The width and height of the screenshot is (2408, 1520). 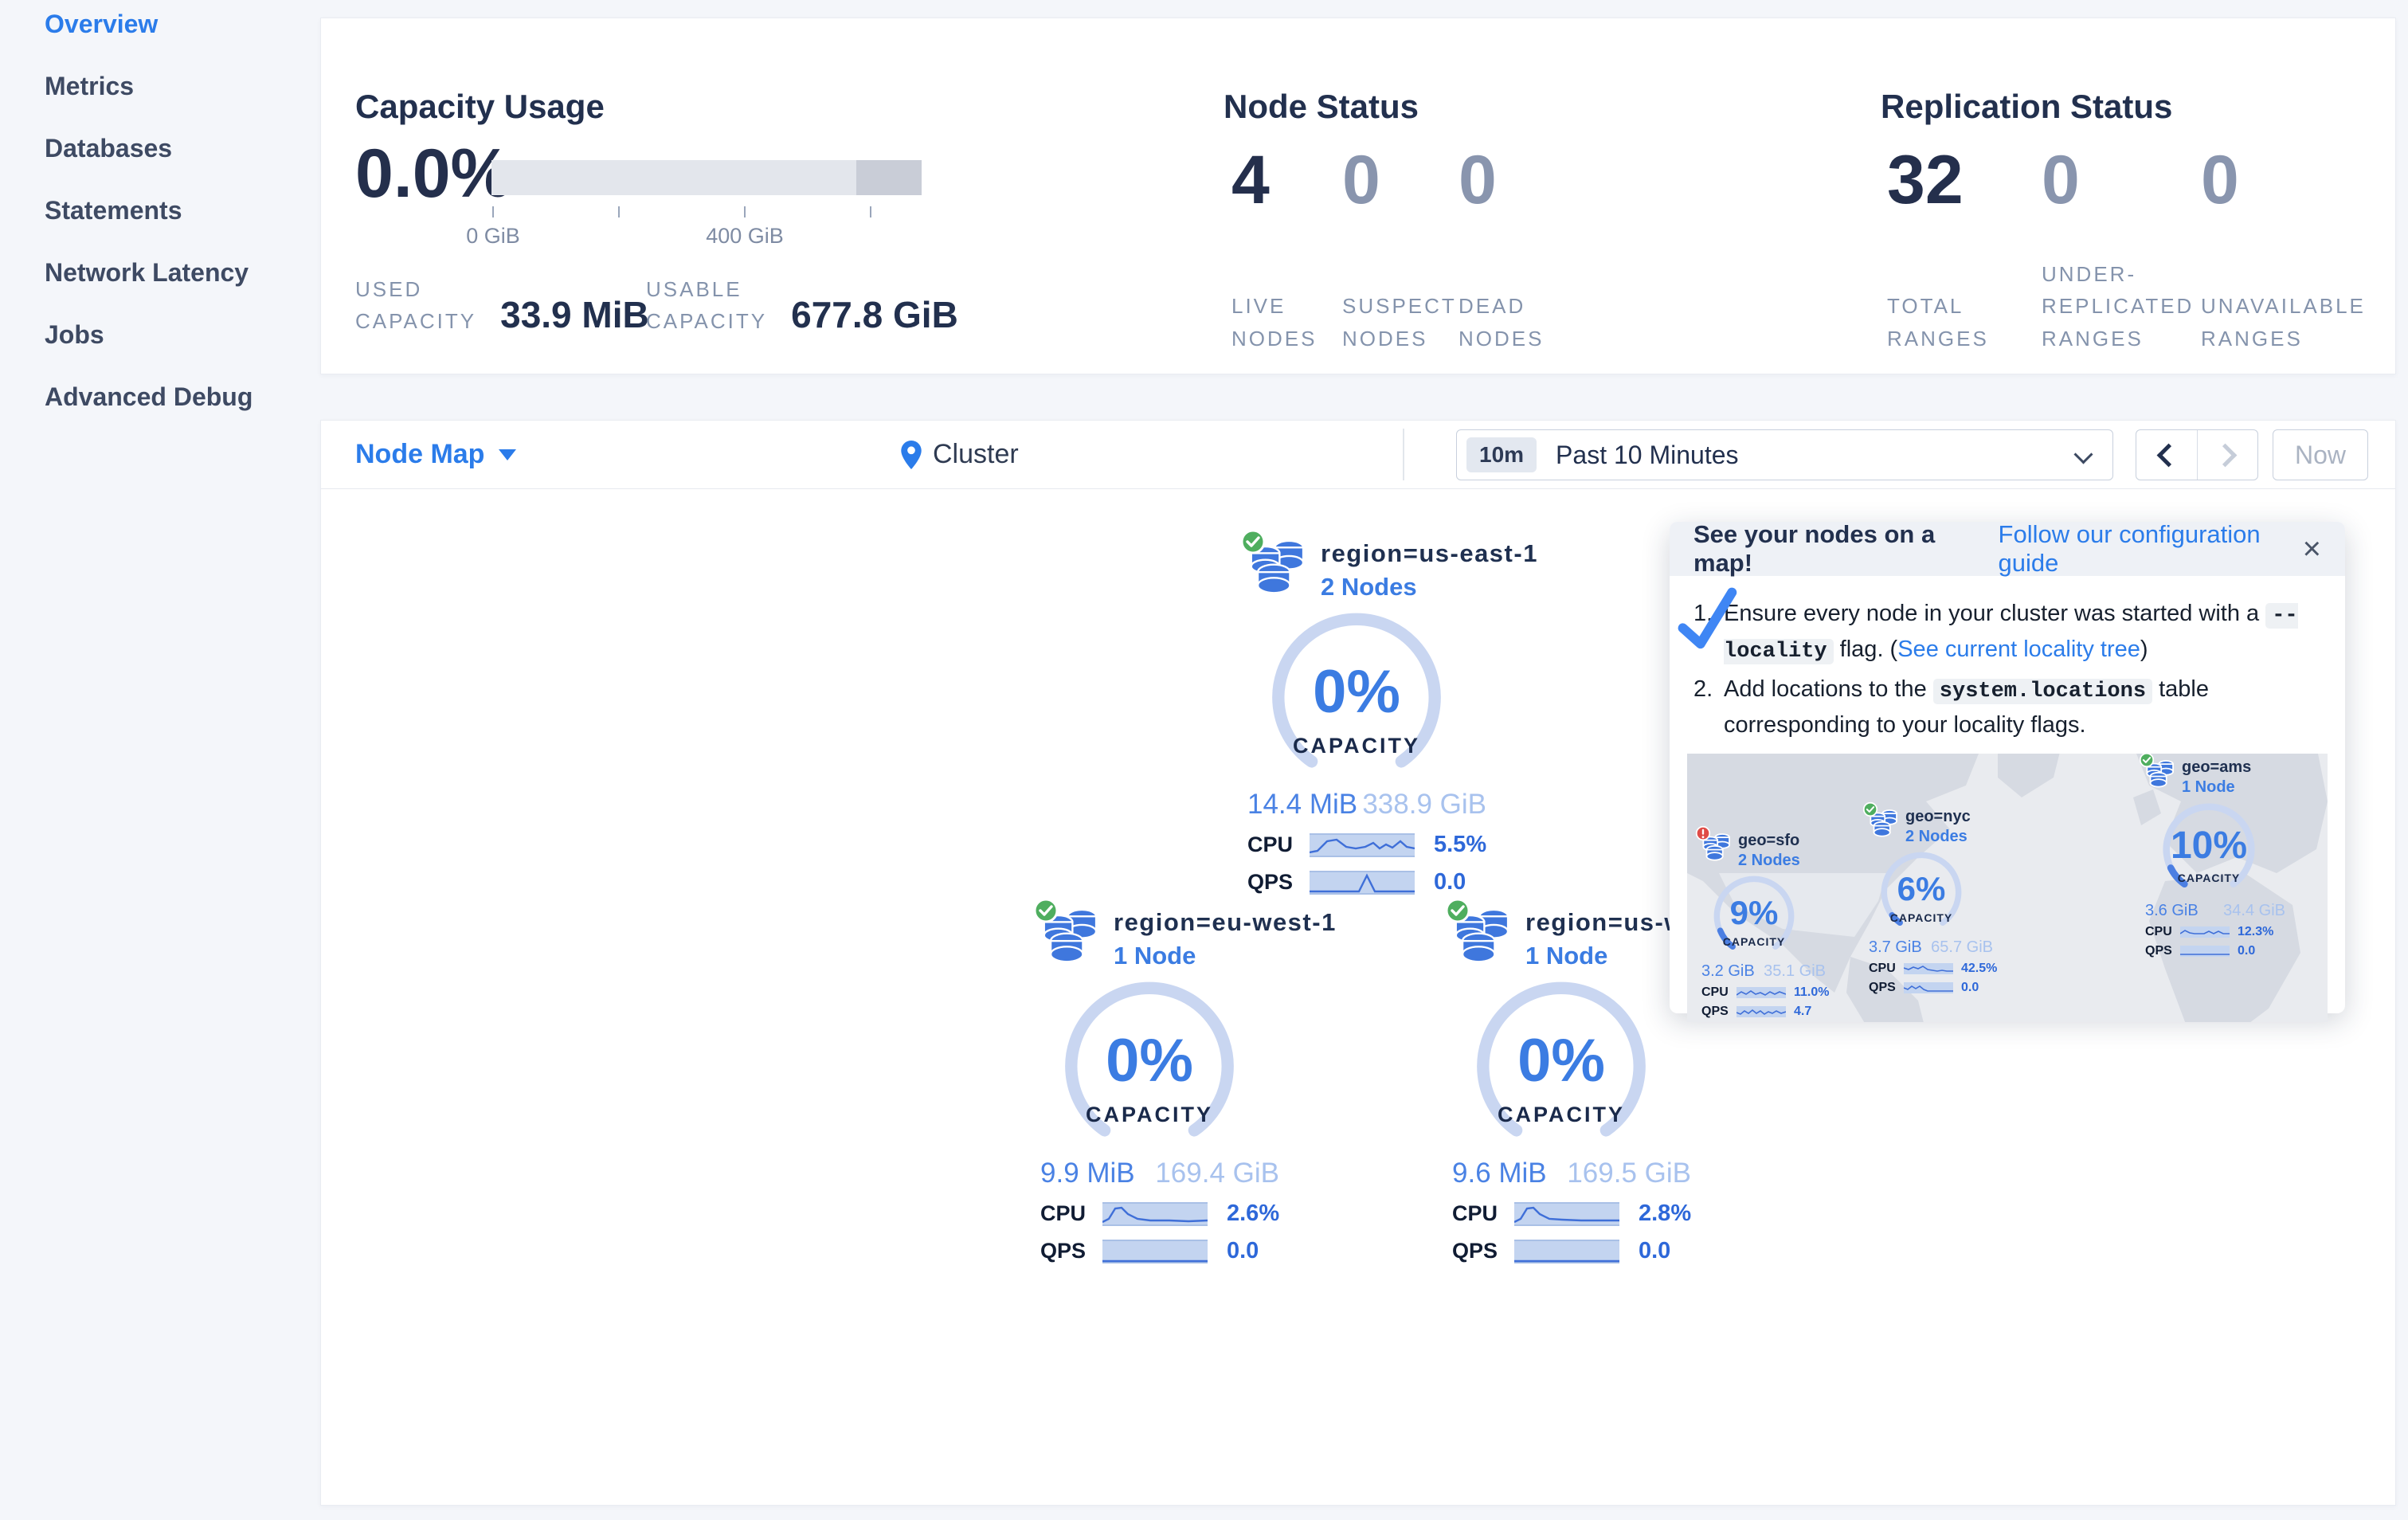 What do you see at coordinates (436, 454) in the screenshot?
I see `view-mode-dropdown: Node Map` at bounding box center [436, 454].